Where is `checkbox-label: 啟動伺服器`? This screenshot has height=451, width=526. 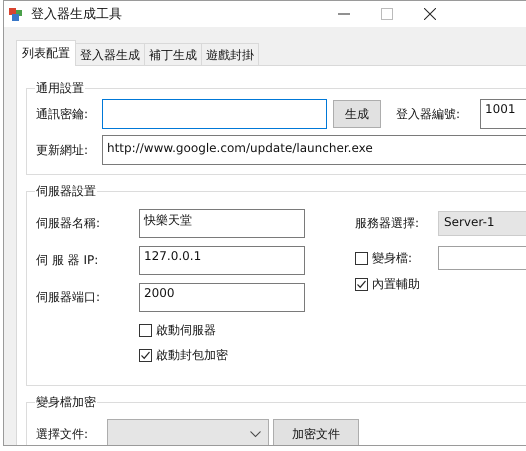
checkbox-label: 啟動伺服器 is located at coordinates (186, 330).